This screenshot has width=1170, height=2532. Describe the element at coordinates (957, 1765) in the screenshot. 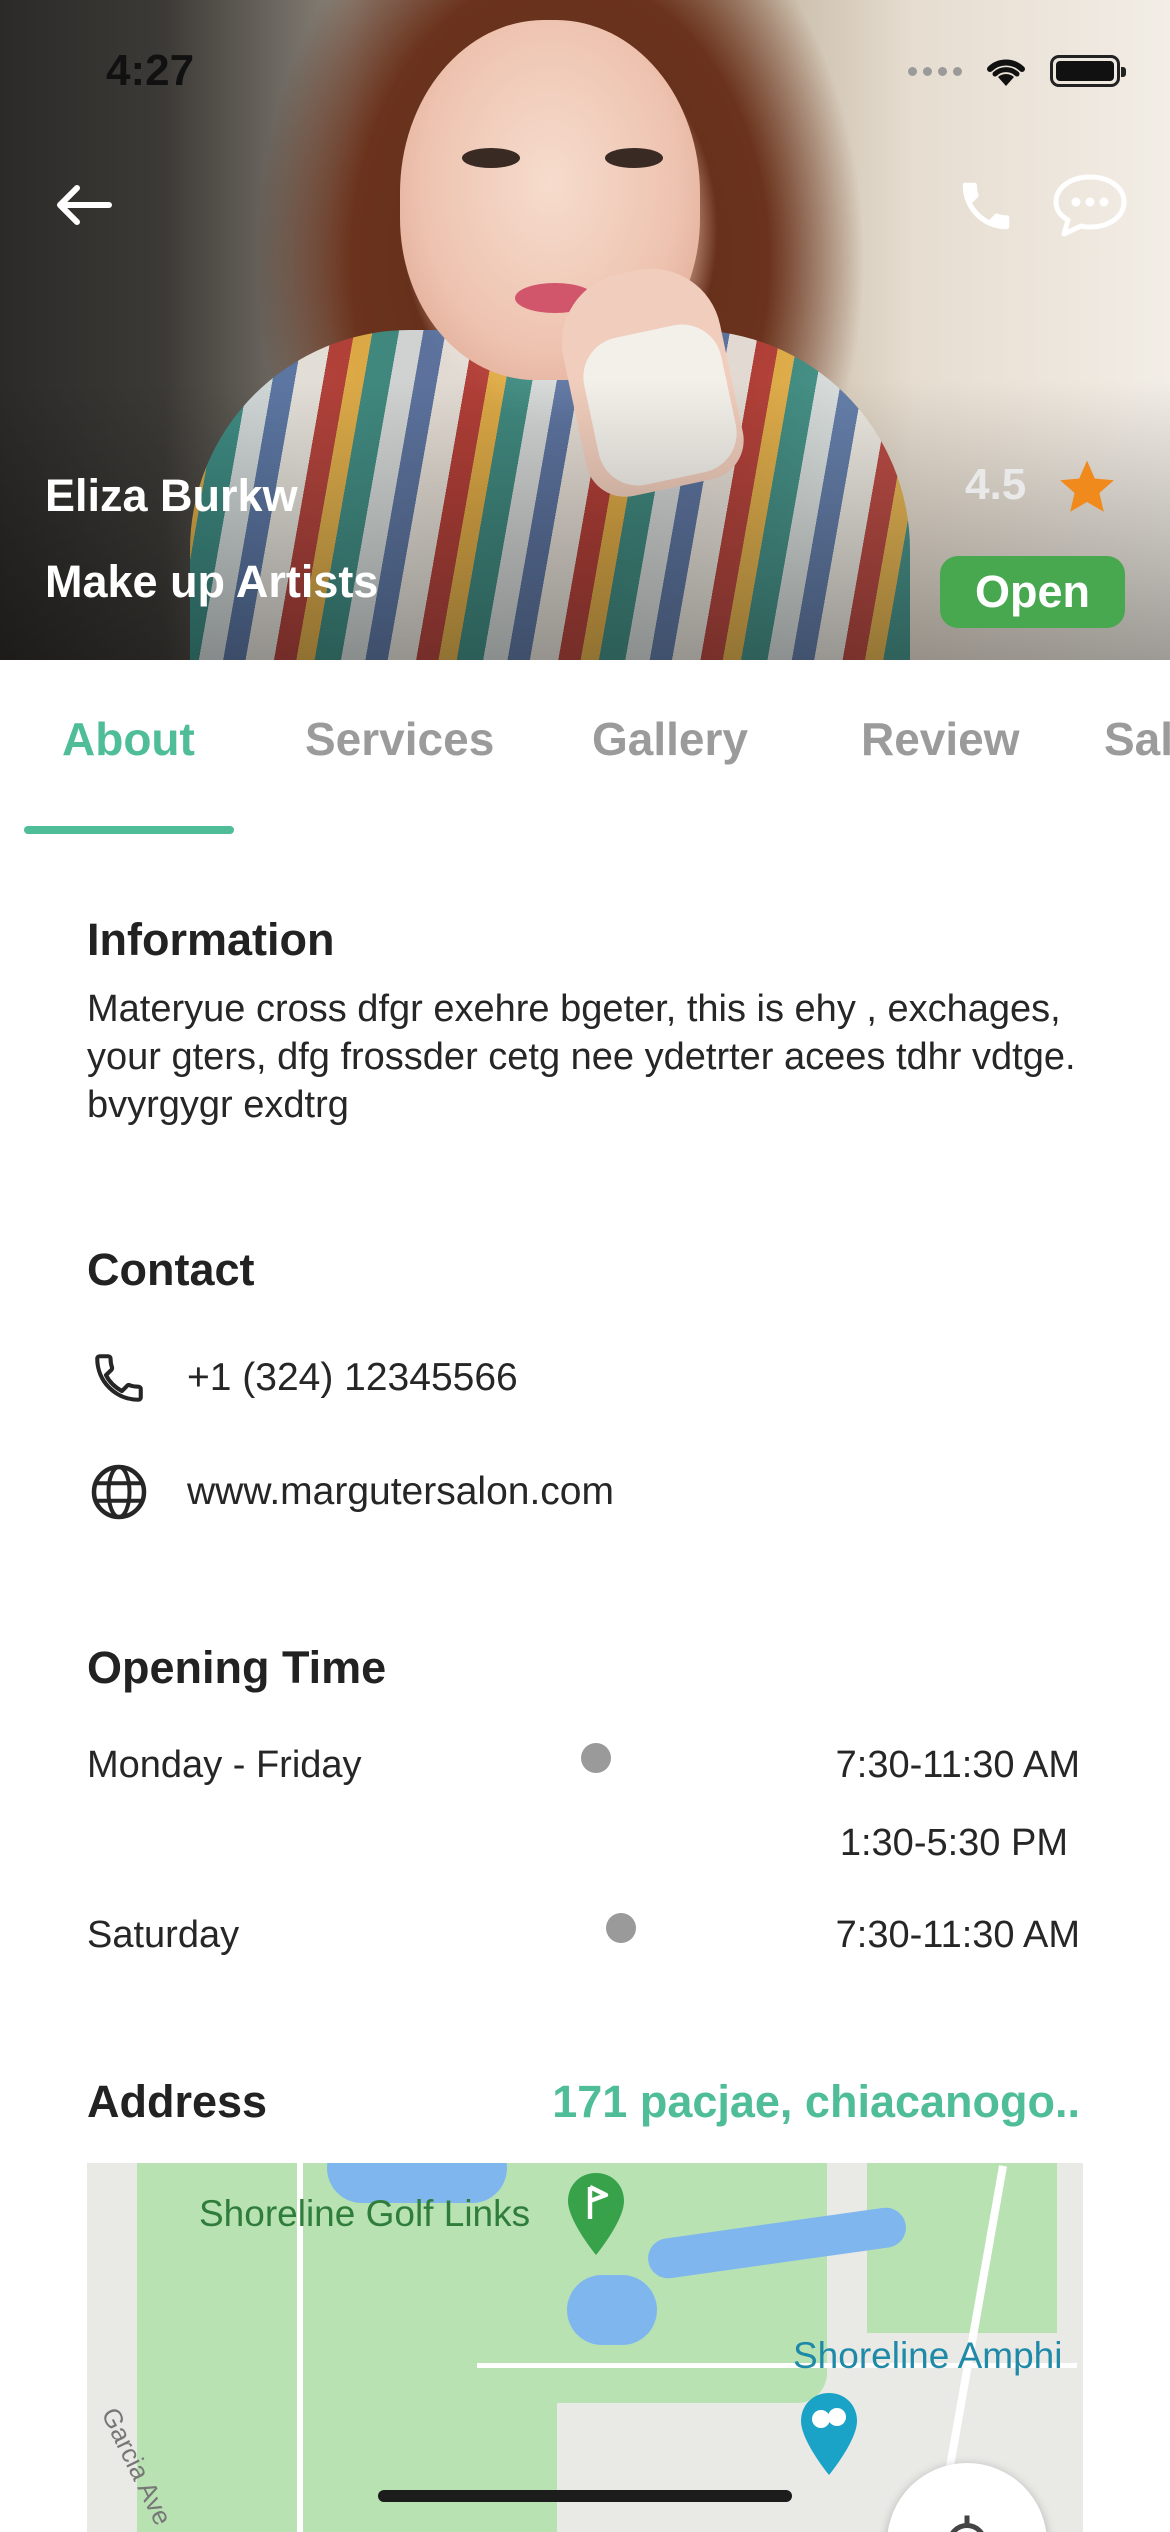

I see `hours-time-weekday-morning: 7:30-11:30 AM` at that location.